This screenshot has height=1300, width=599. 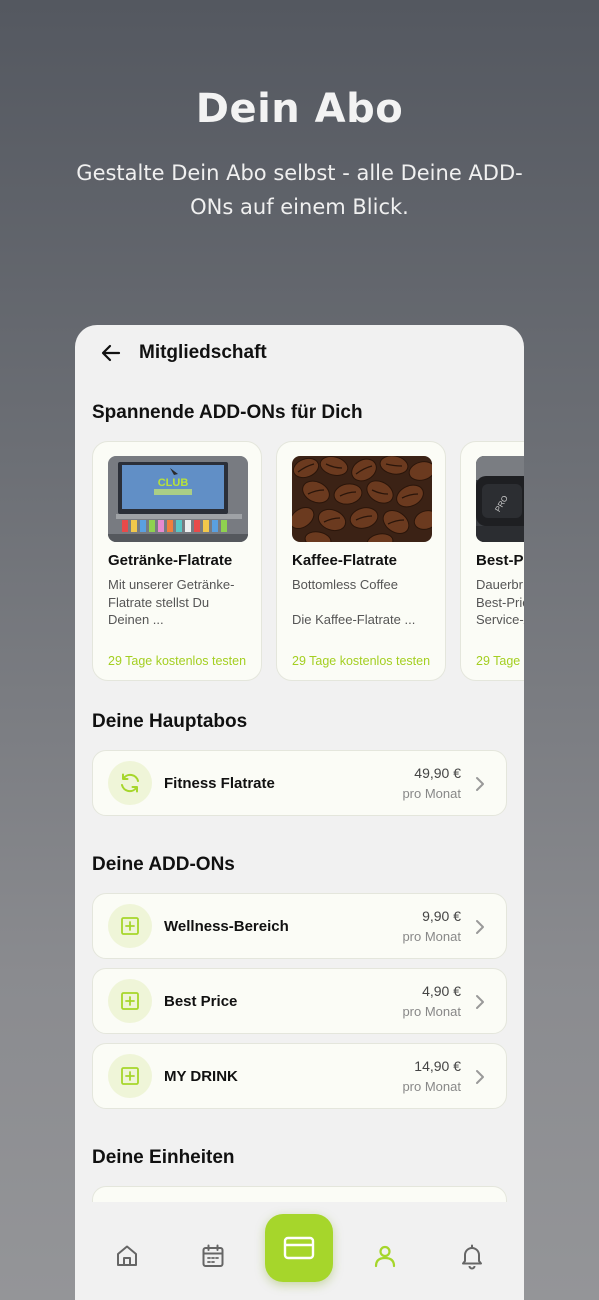 What do you see at coordinates (431, 793) in the screenshot?
I see `subscription-period: pro Monat` at bounding box center [431, 793].